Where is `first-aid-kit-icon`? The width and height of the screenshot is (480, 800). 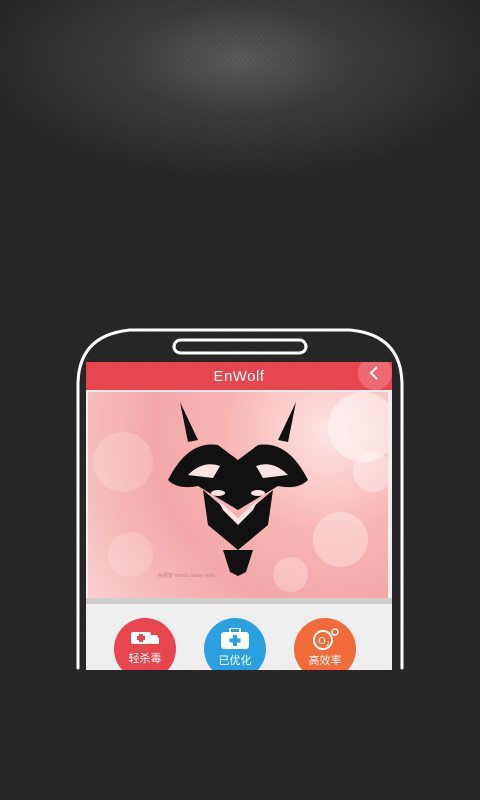 first-aid-kit-icon is located at coordinates (235, 638).